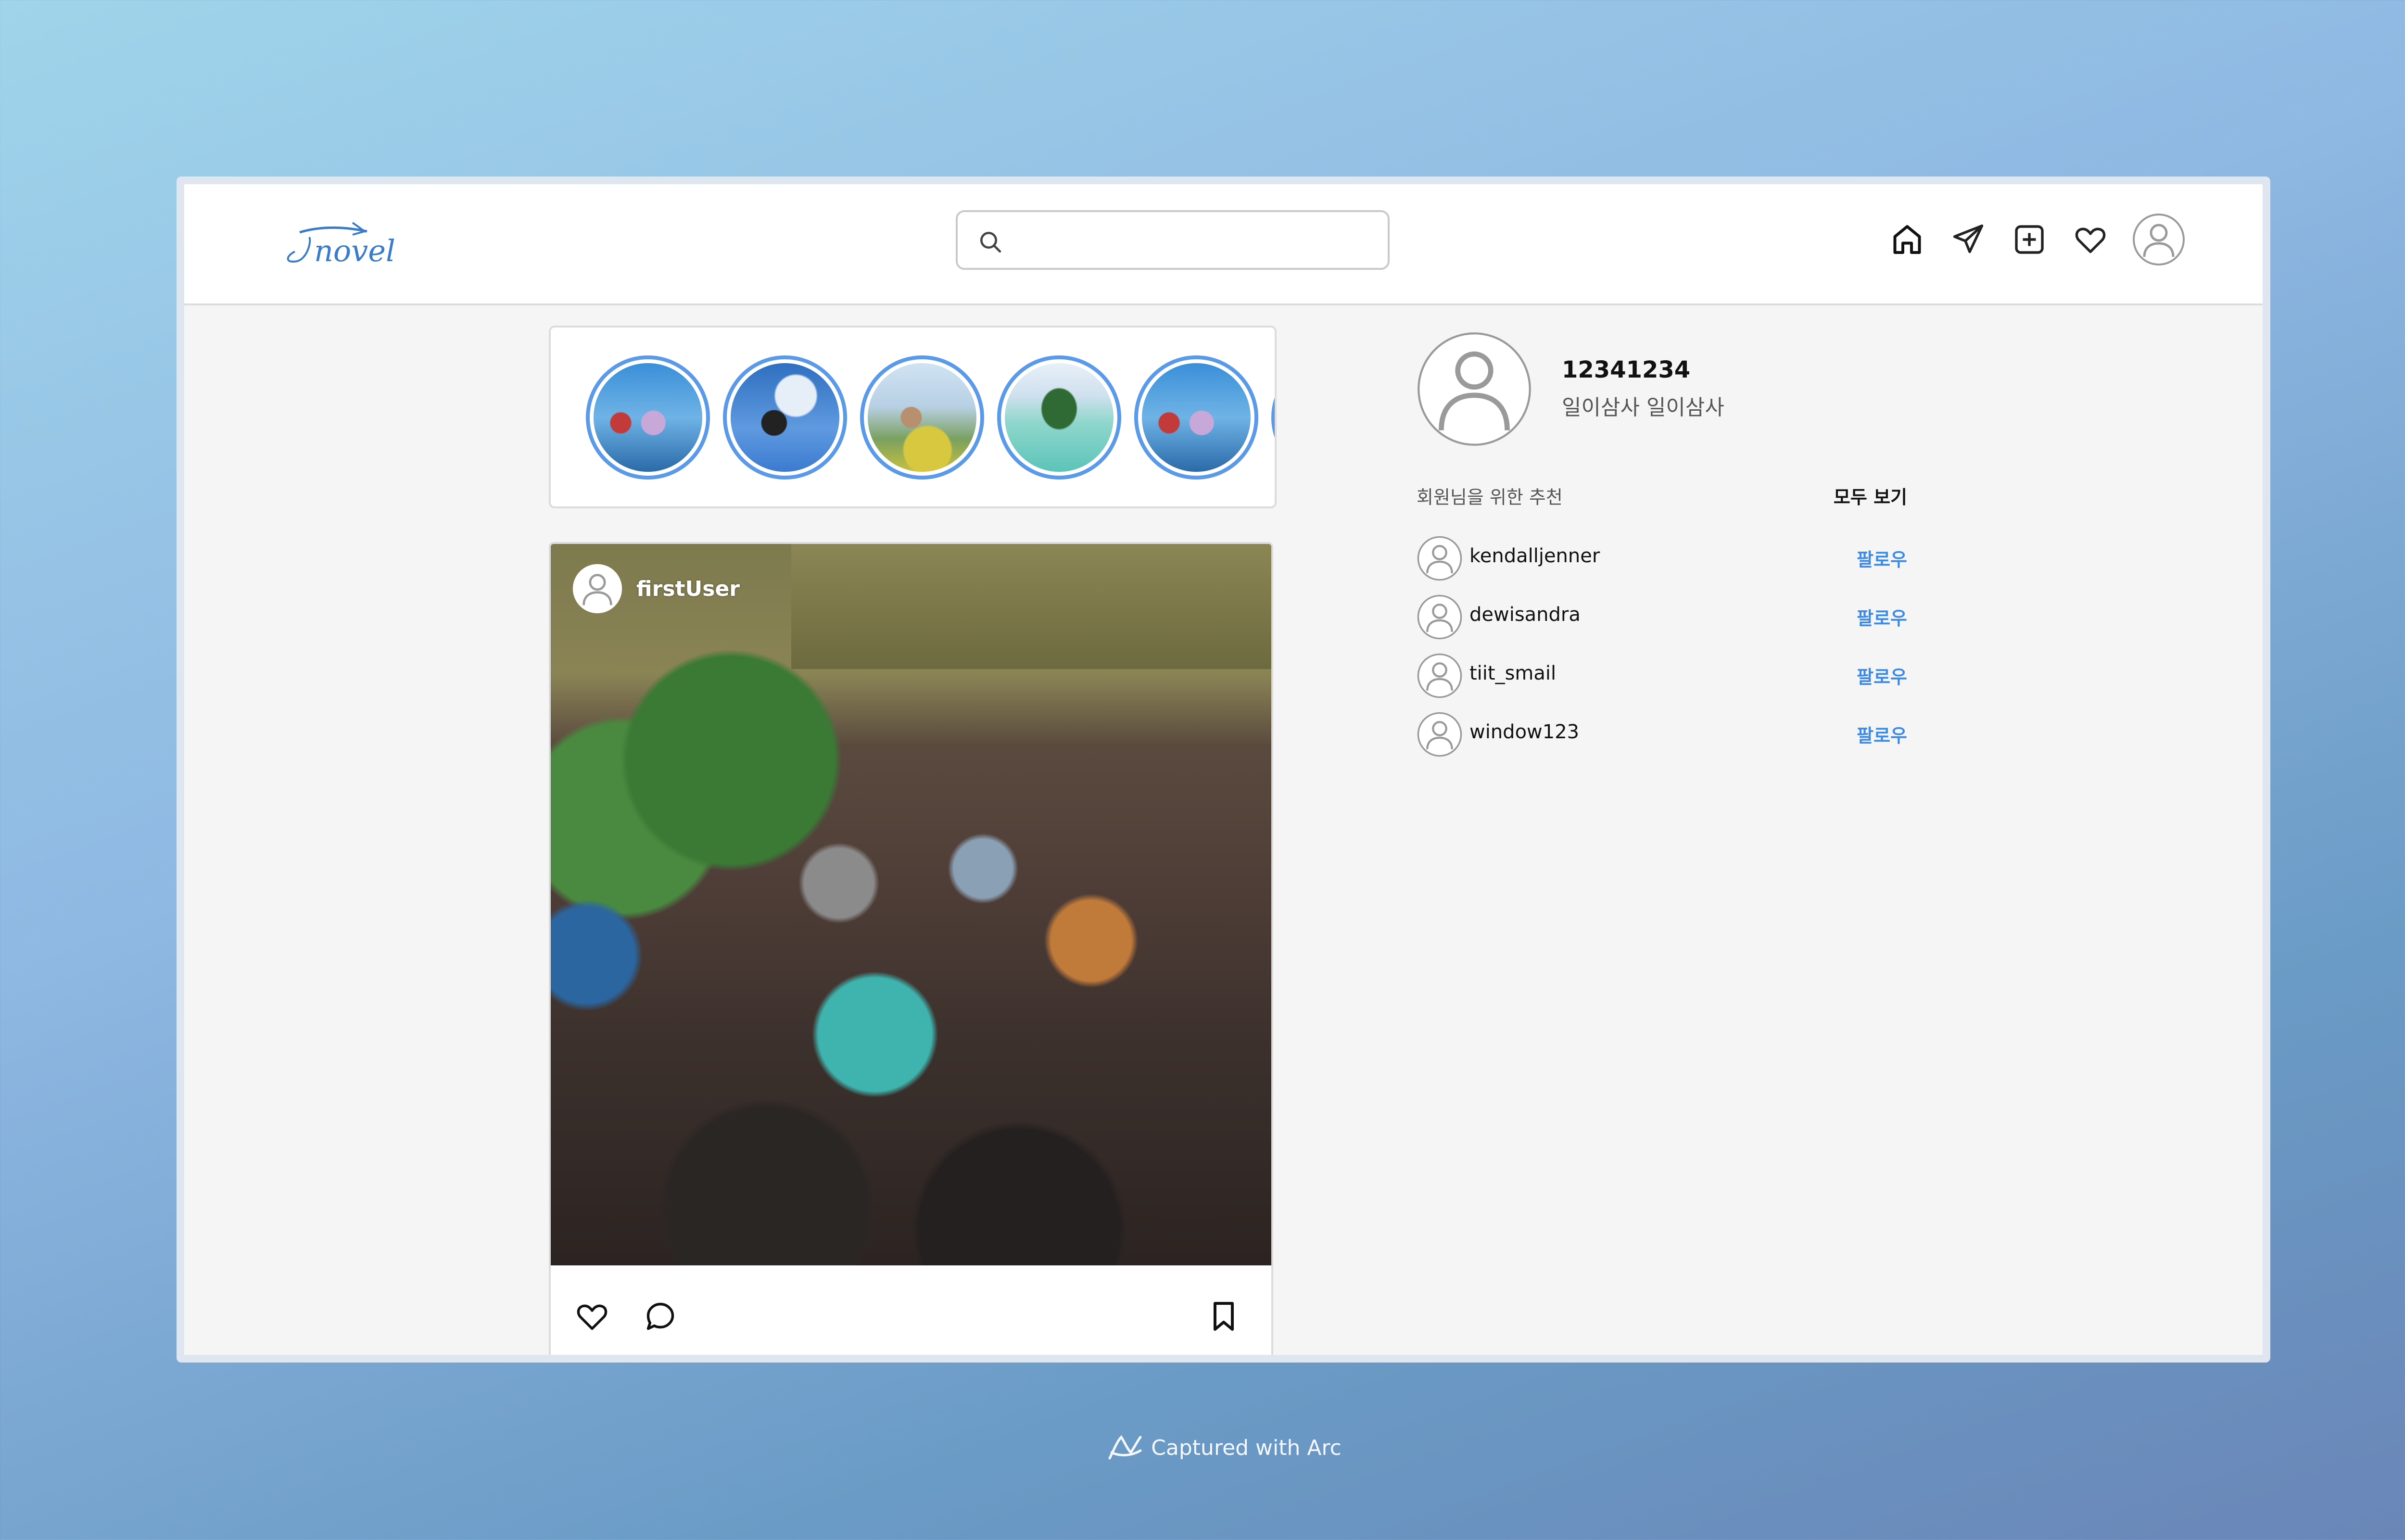 The height and width of the screenshot is (1540, 2405). Describe the element at coordinates (1870, 495) in the screenshot. I see `see-all-link: 모두 보기` at that location.